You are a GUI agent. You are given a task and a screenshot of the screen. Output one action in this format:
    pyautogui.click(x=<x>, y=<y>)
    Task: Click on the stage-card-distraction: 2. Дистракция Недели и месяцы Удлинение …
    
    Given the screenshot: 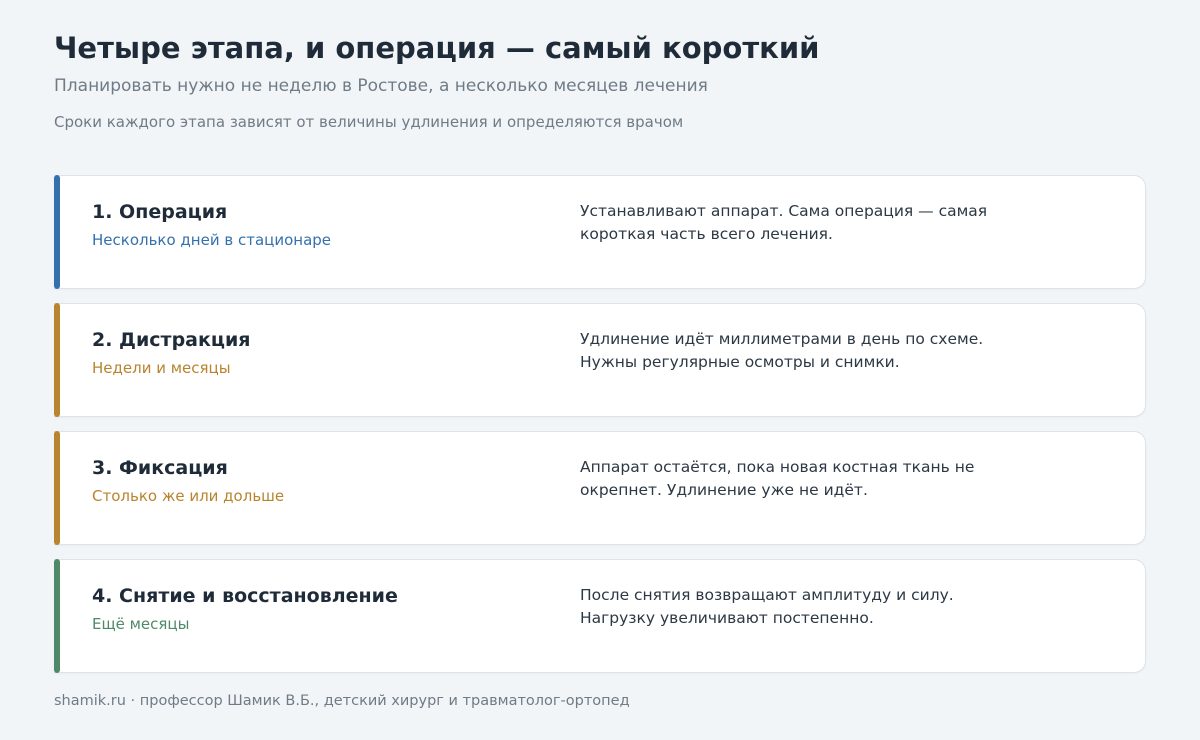 What is the action you would take?
    pyautogui.click(x=600, y=360)
    